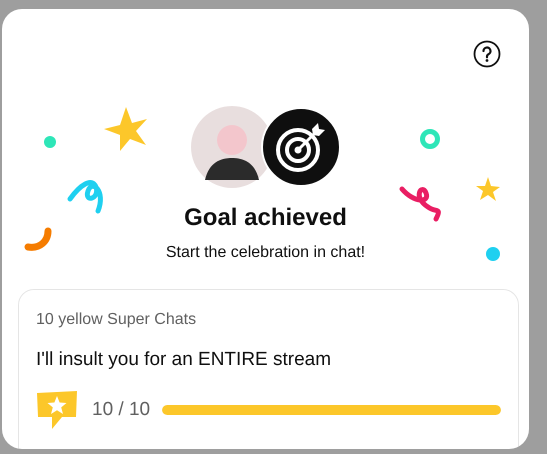 Image resolution: width=547 pixels, height=454 pixels. What do you see at coordinates (487, 54) in the screenshot?
I see `help-button` at bounding box center [487, 54].